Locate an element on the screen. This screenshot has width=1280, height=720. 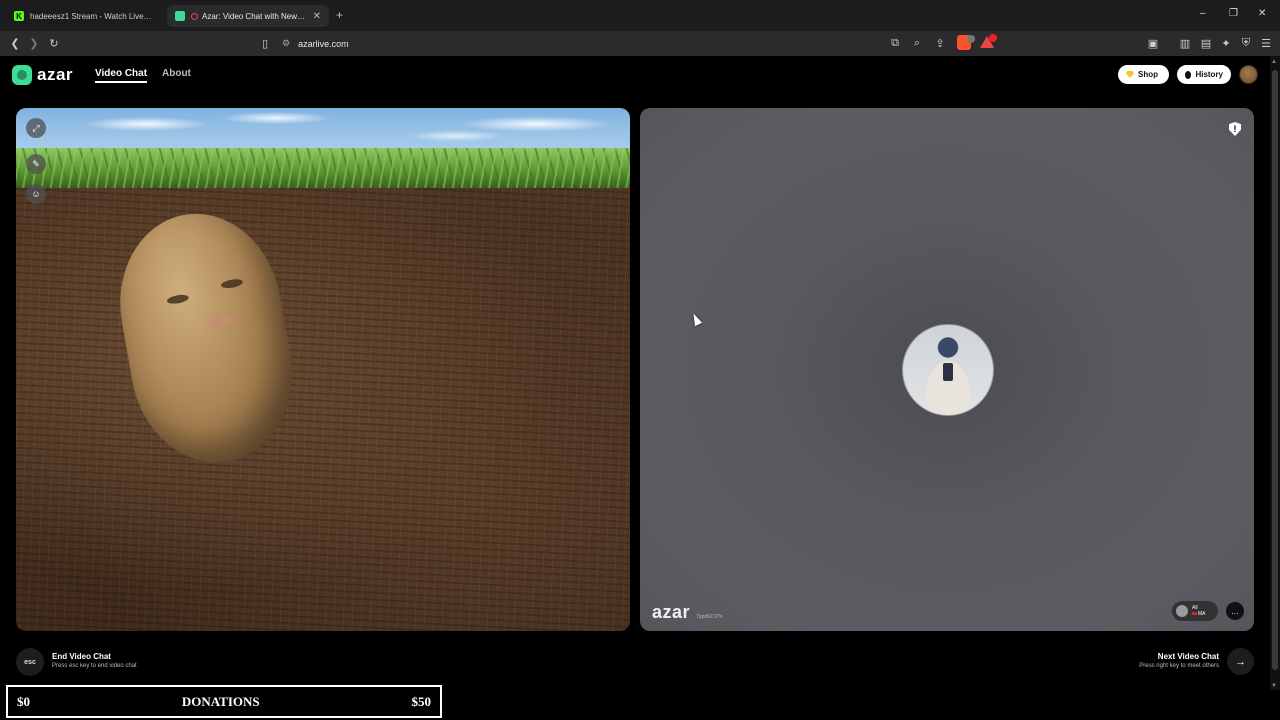
share-icon: ⇪ is located at coordinates (940, 43).